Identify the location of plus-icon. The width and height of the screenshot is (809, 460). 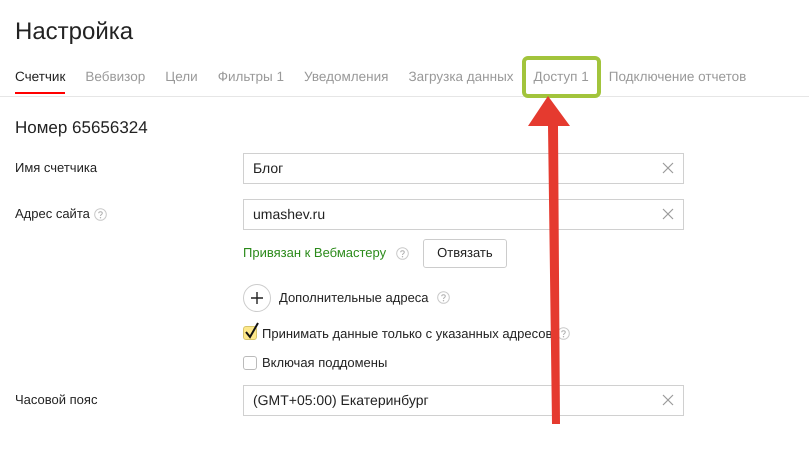
(257, 298).